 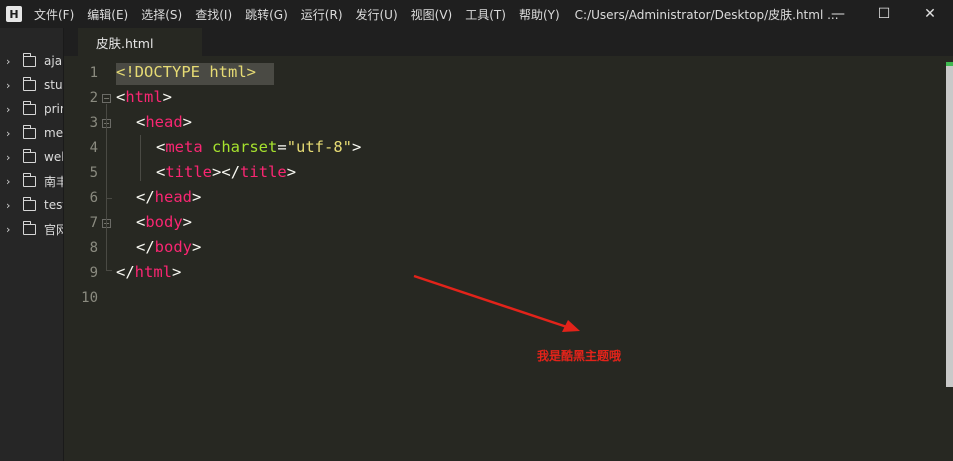 I want to click on line-number: 6, so click(x=93, y=198).